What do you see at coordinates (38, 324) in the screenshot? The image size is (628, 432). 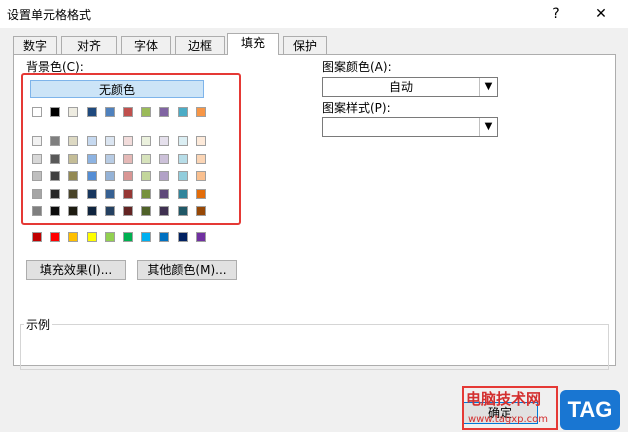 I see `sample-label: 示例` at bounding box center [38, 324].